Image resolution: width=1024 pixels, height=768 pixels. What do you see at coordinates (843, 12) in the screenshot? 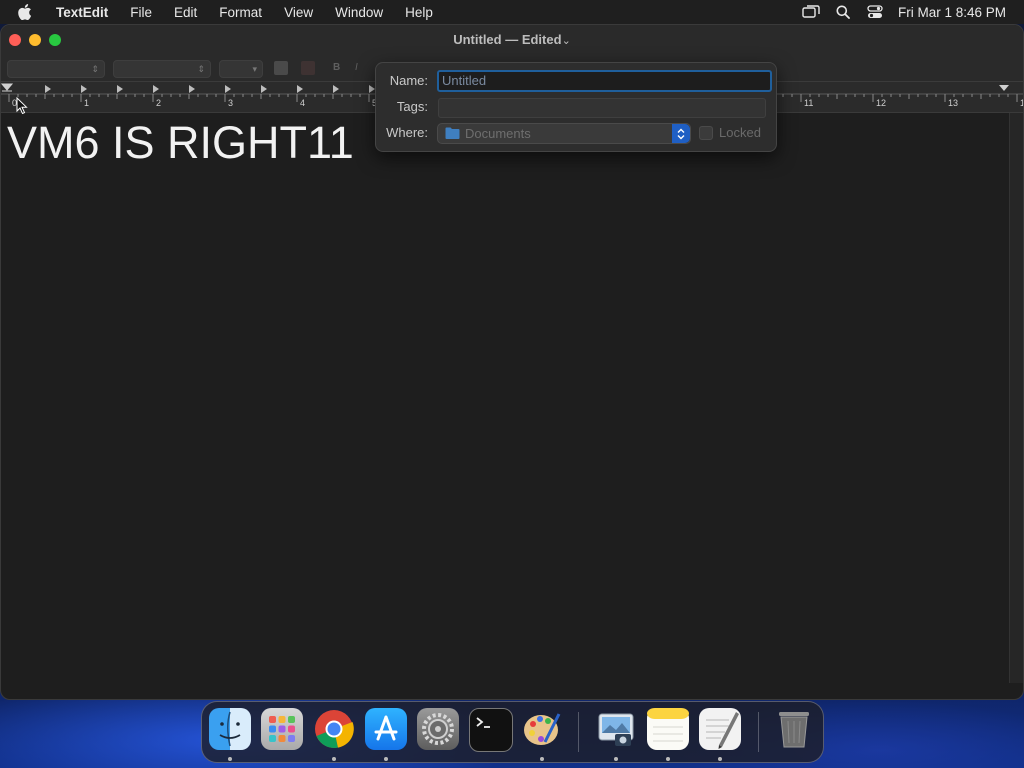
I see `search-icon` at bounding box center [843, 12].